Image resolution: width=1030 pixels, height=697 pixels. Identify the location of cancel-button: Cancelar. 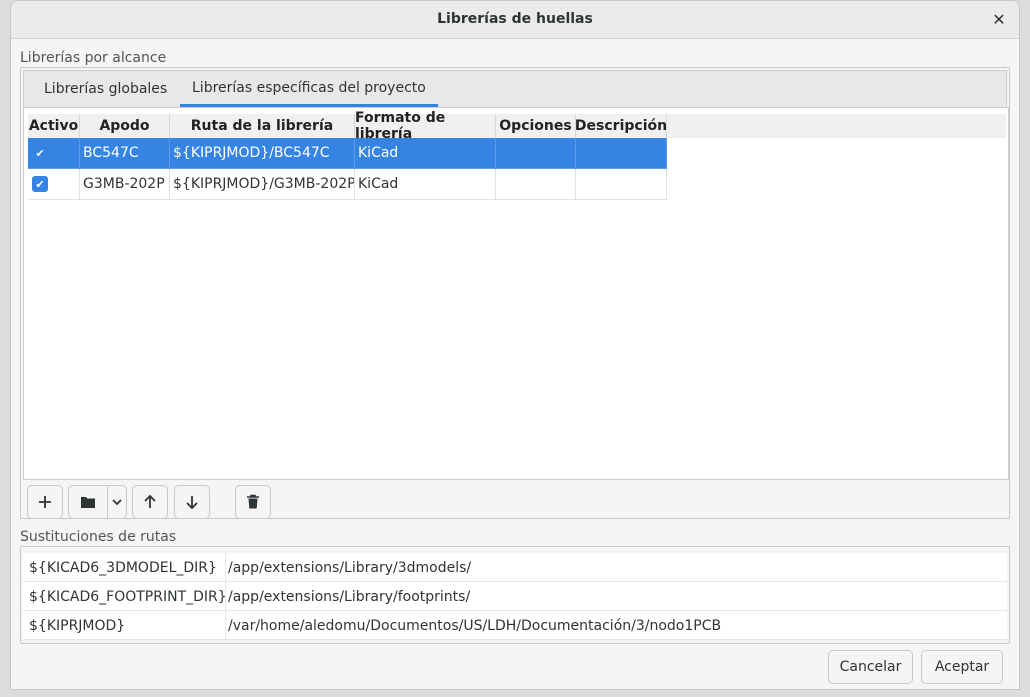
(870, 667).